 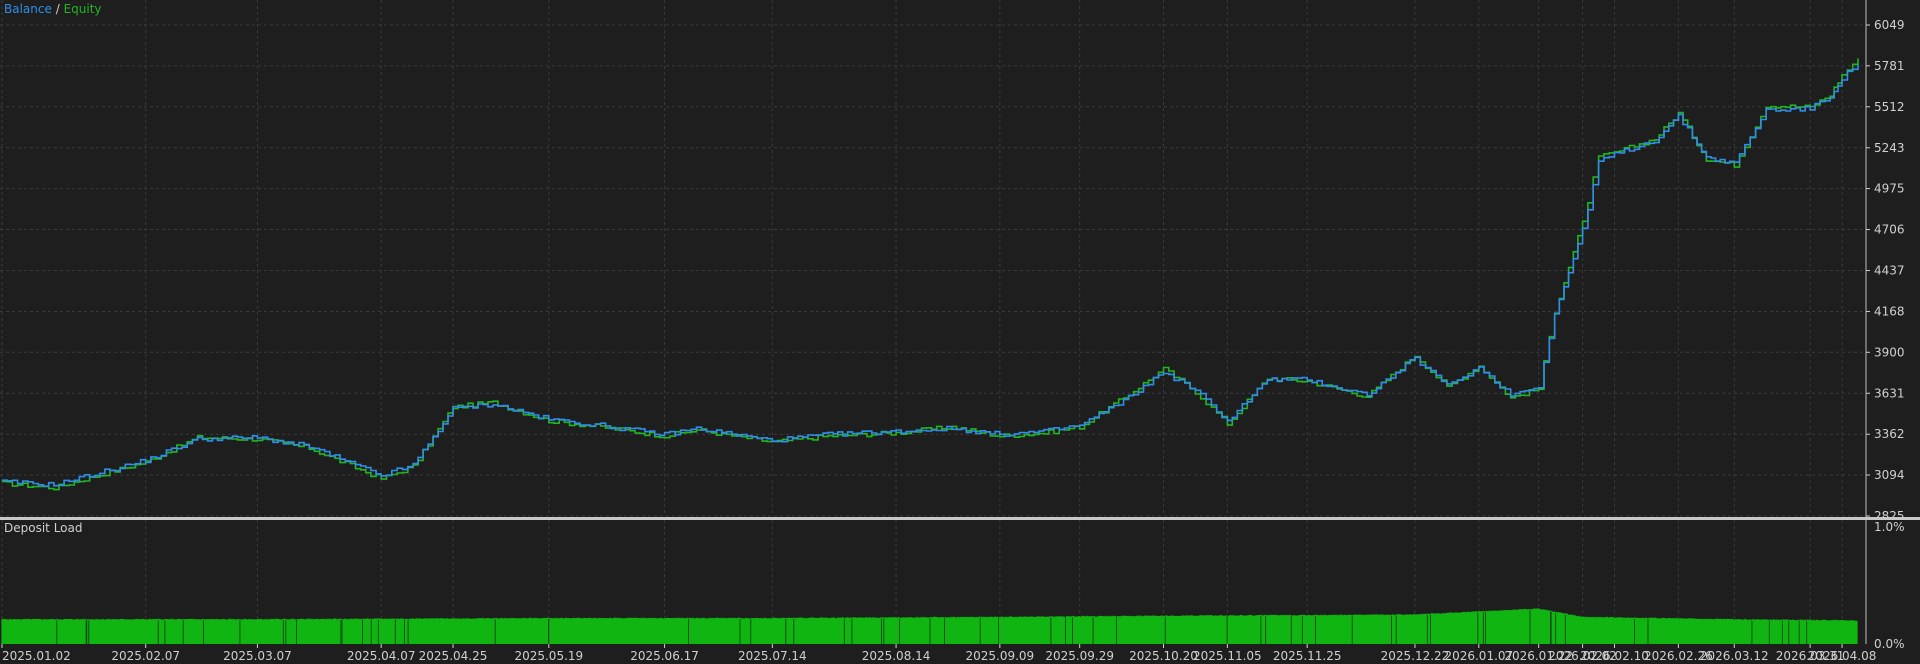 I want to click on y-tick-label: 4975, so click(x=1889, y=189).